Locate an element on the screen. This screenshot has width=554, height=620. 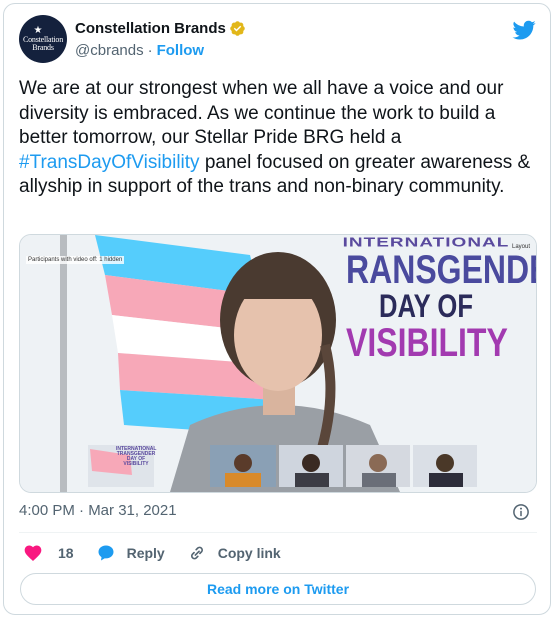
avatar-logo-text: Constellation Brands is located at coordinates (43, 43).